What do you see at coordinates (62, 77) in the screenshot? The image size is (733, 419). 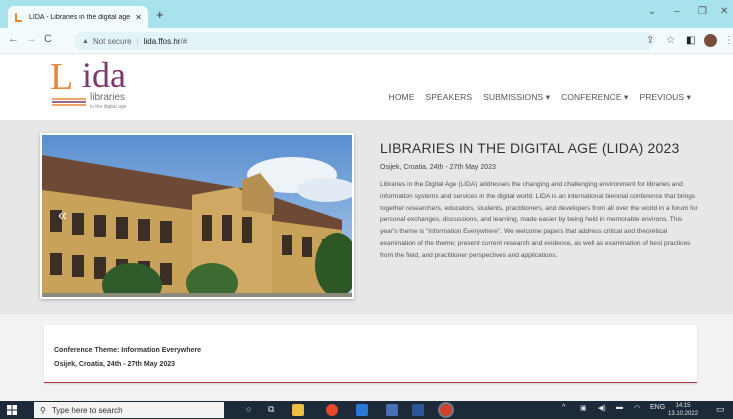 I see `logo-initial: L` at bounding box center [62, 77].